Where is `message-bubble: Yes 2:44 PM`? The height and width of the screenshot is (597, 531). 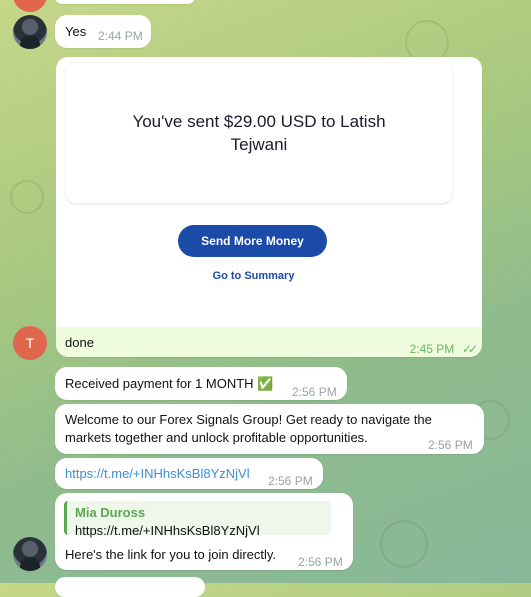 message-bubble: Yes 2:44 PM is located at coordinates (103, 31).